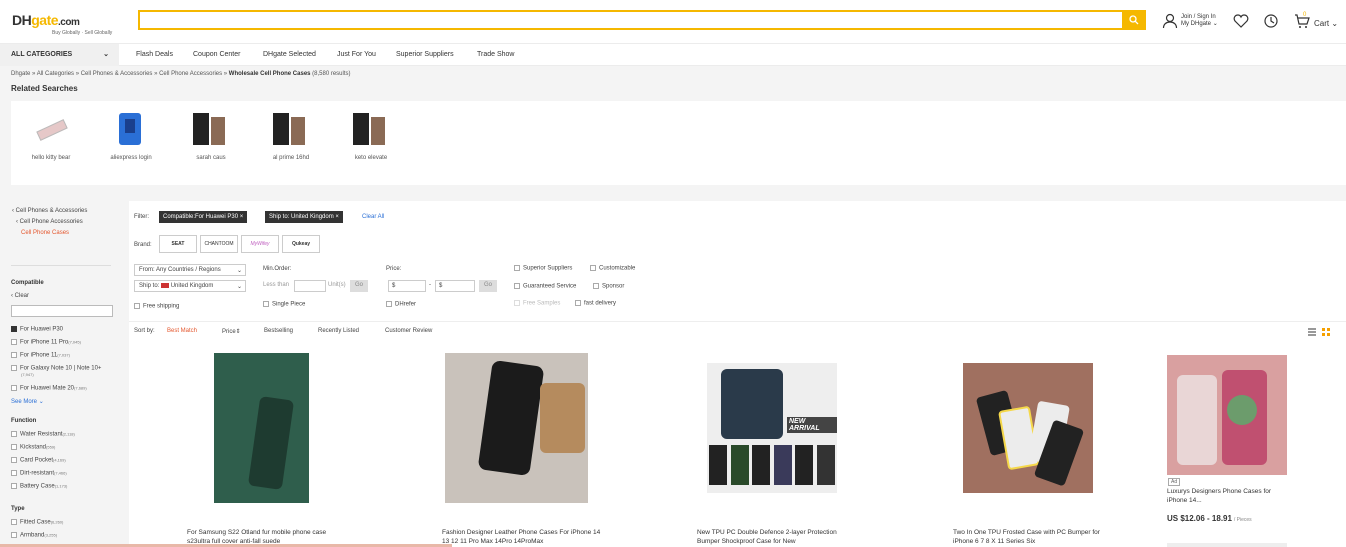 The height and width of the screenshot is (547, 1346). Describe the element at coordinates (310, 286) in the screenshot. I see `min-order-input` at that location.